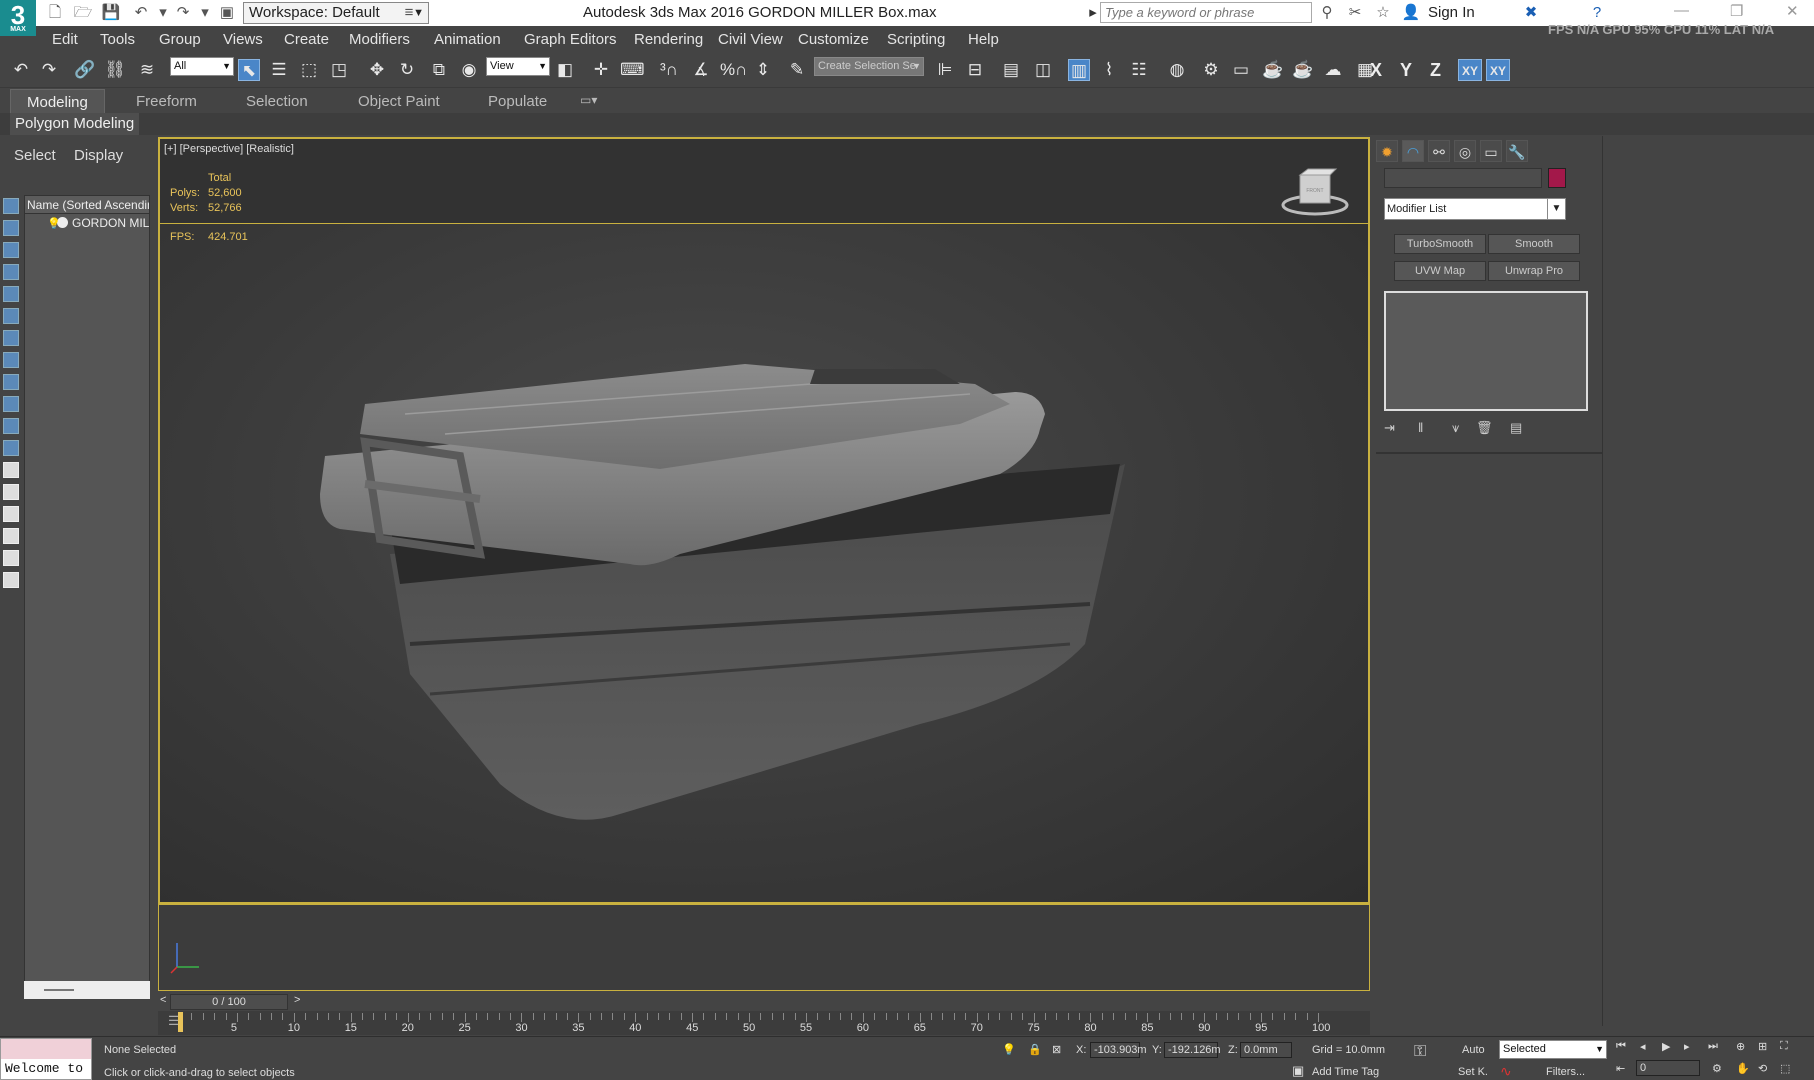  Describe the element at coordinates (407, 70) in the screenshot. I see `rotate-icon: ↻` at that location.